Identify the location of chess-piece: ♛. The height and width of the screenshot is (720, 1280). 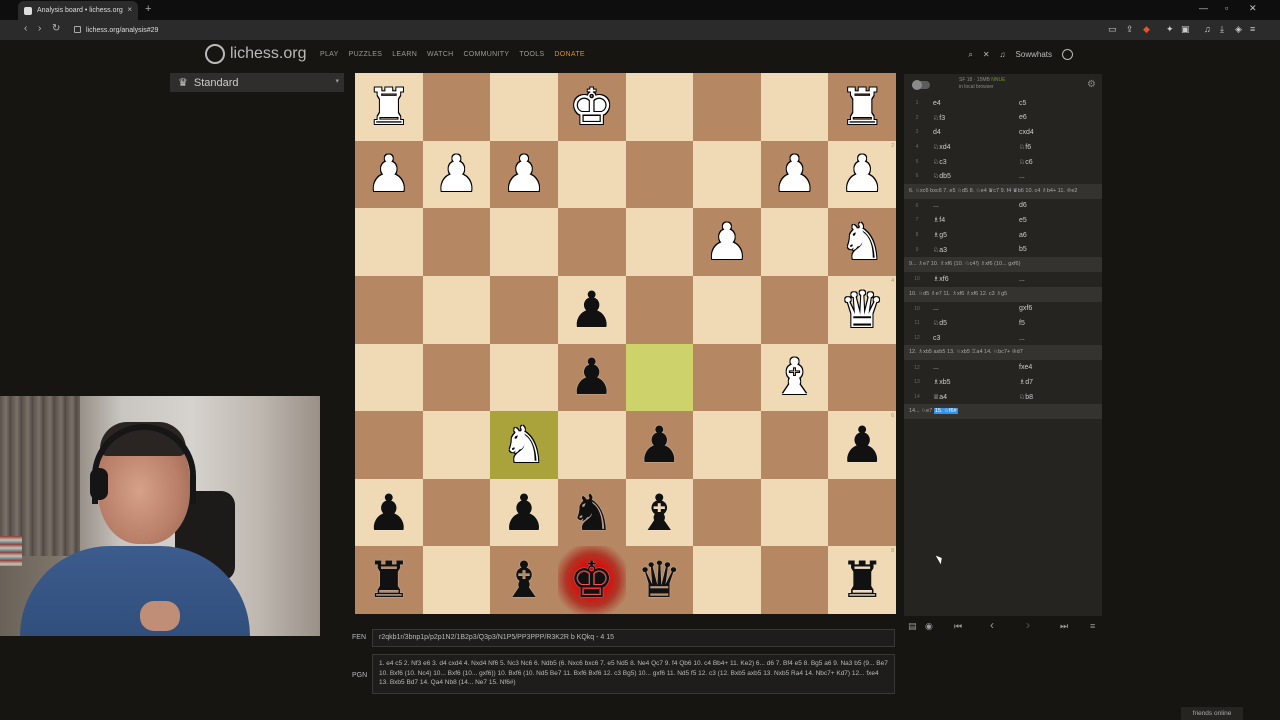
(659, 580).